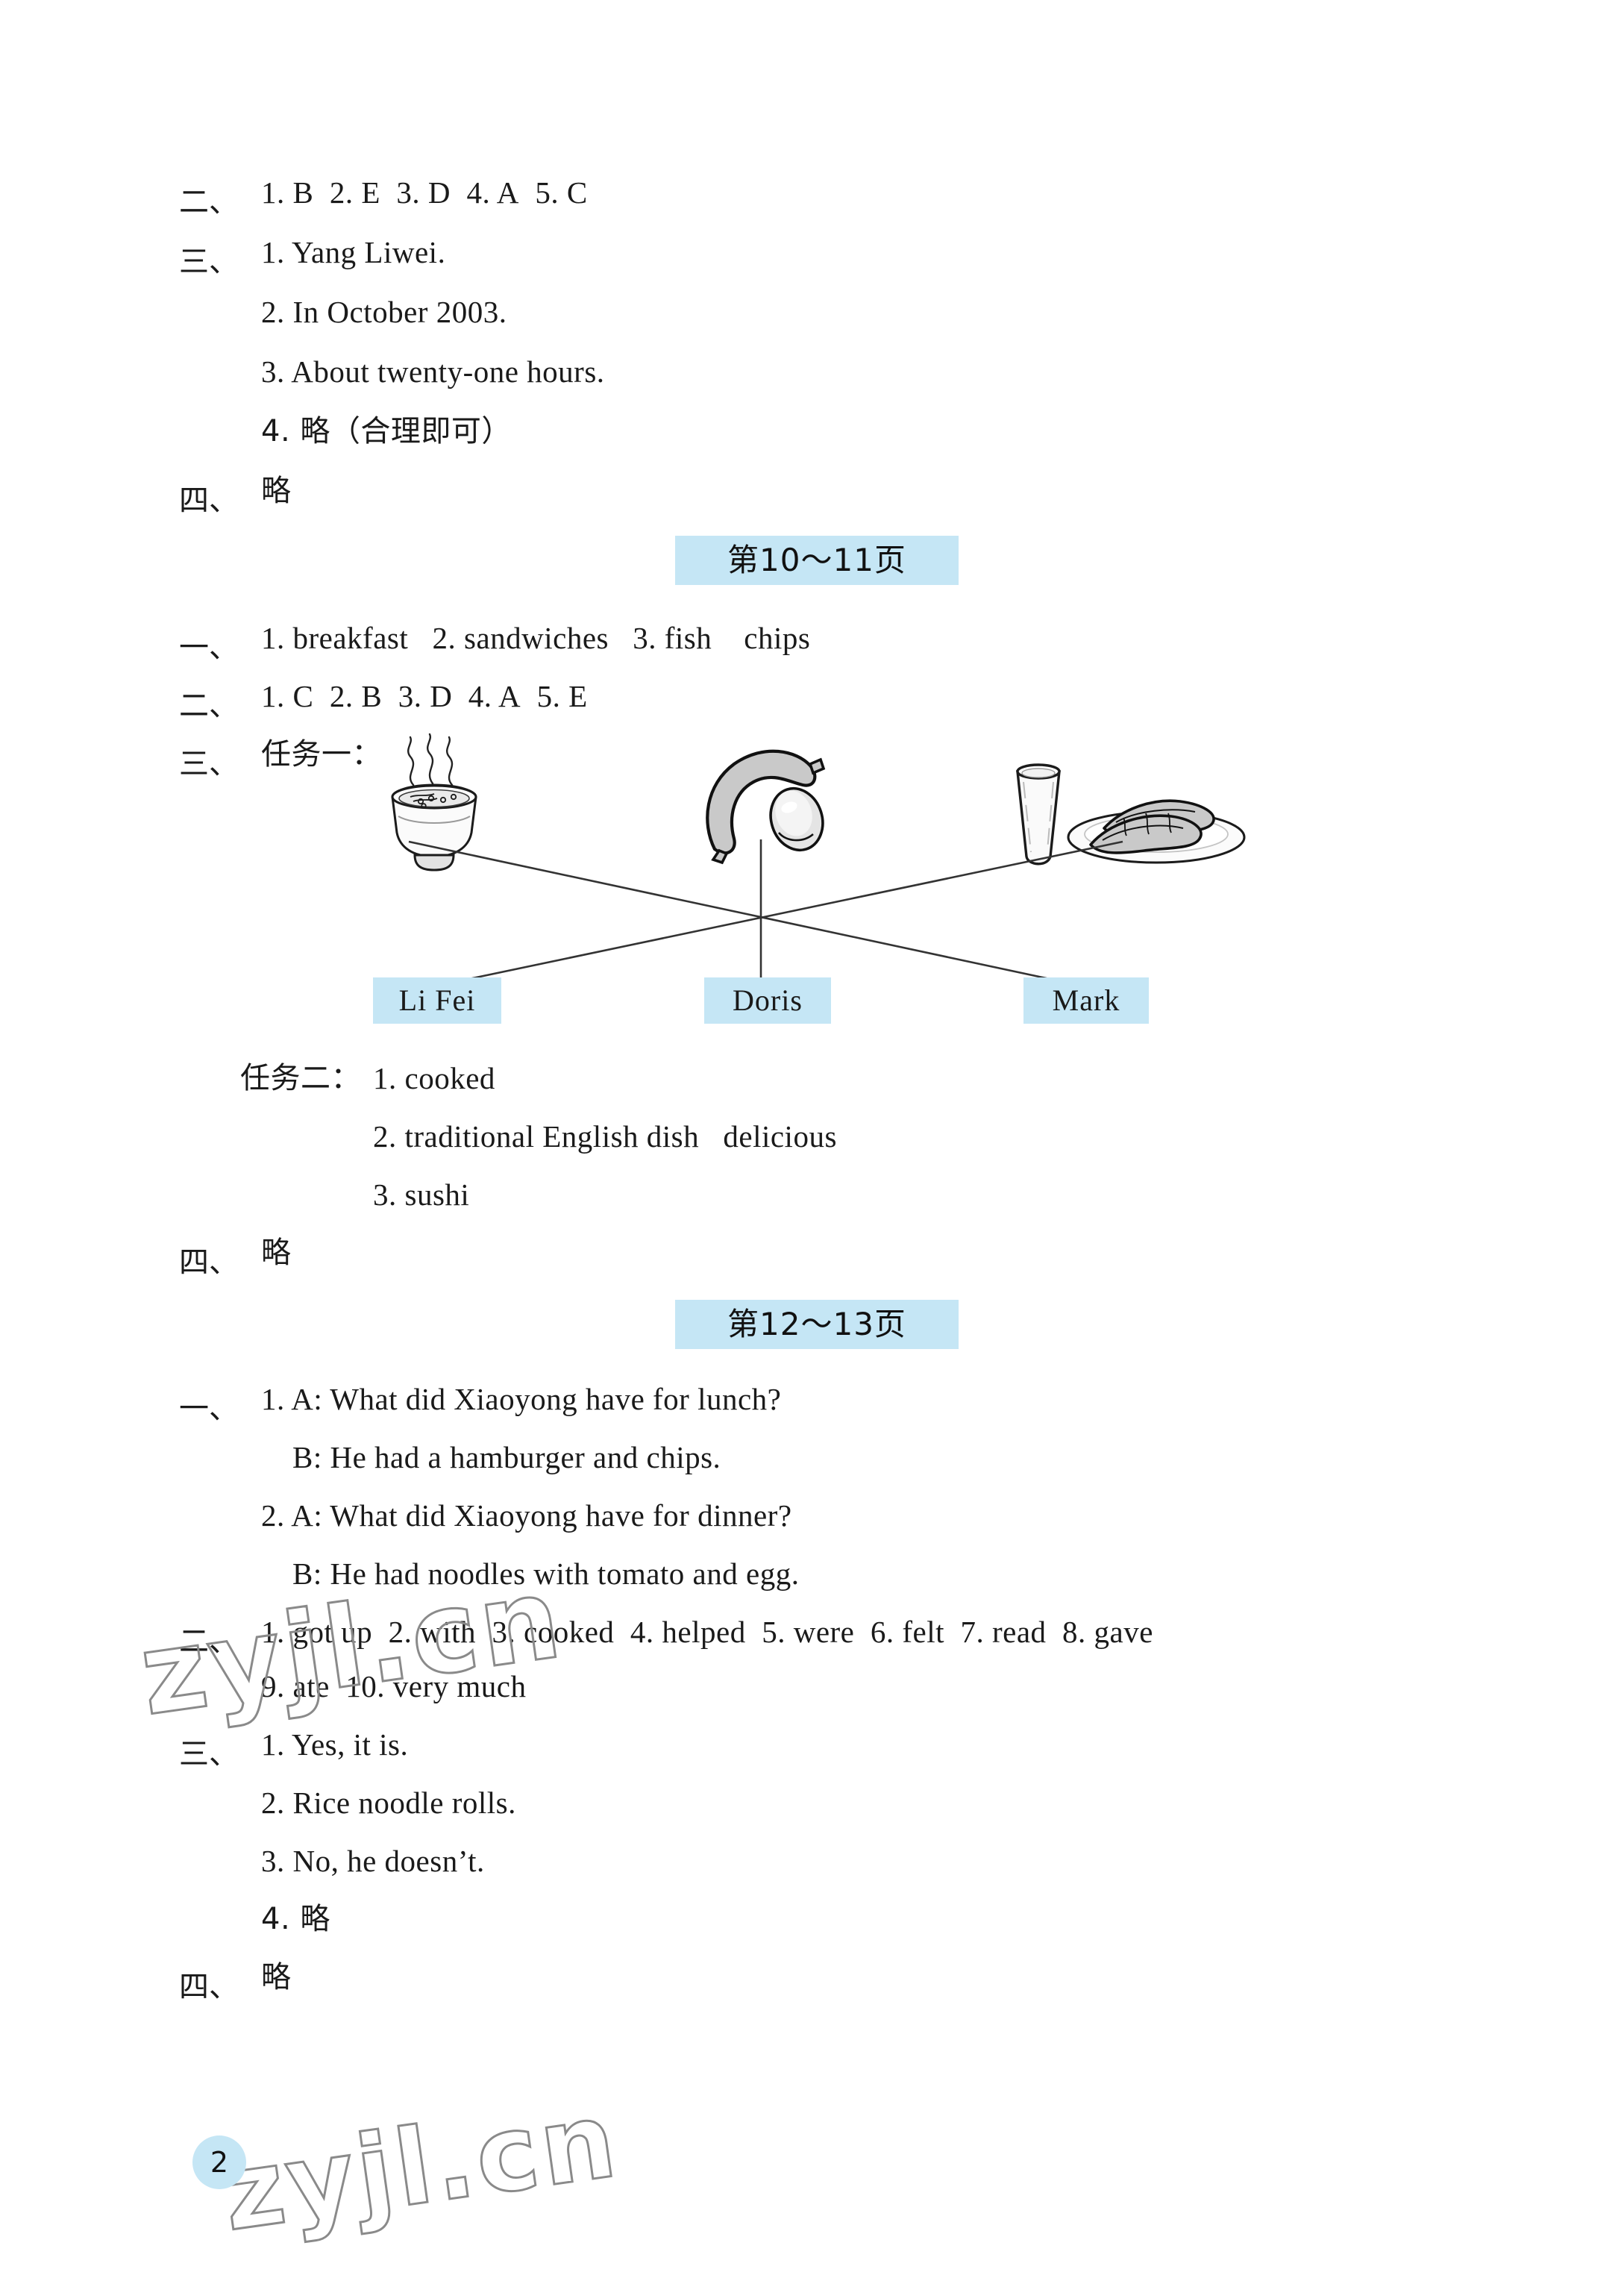 Image resolution: width=1624 pixels, height=2278 pixels. I want to click on section-3-line-4: 4. 略（合理即可）, so click(386, 431).